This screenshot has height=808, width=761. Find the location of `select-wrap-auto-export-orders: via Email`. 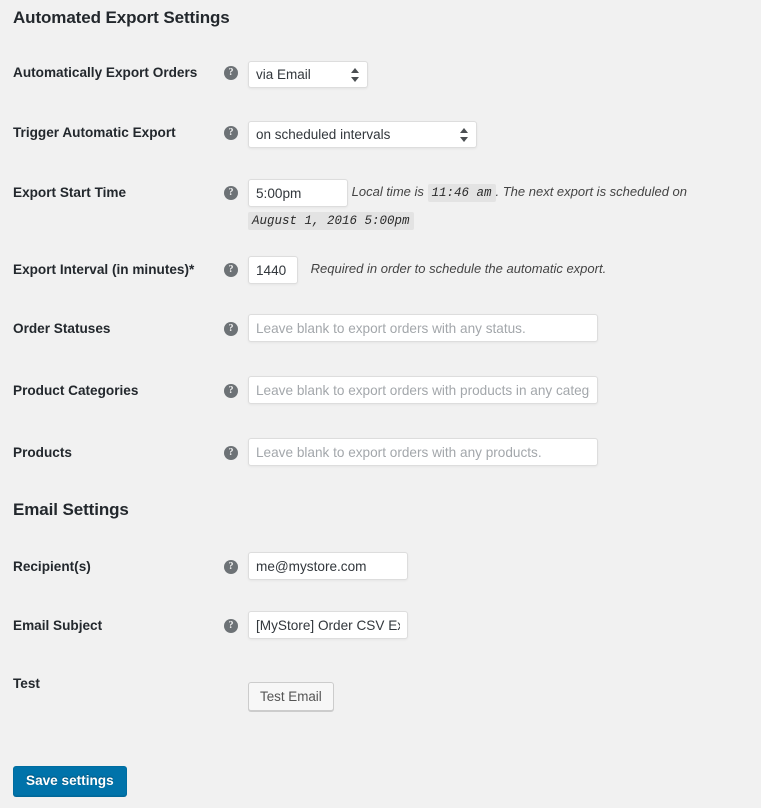

select-wrap-auto-export-orders: via Email is located at coordinates (308, 74).